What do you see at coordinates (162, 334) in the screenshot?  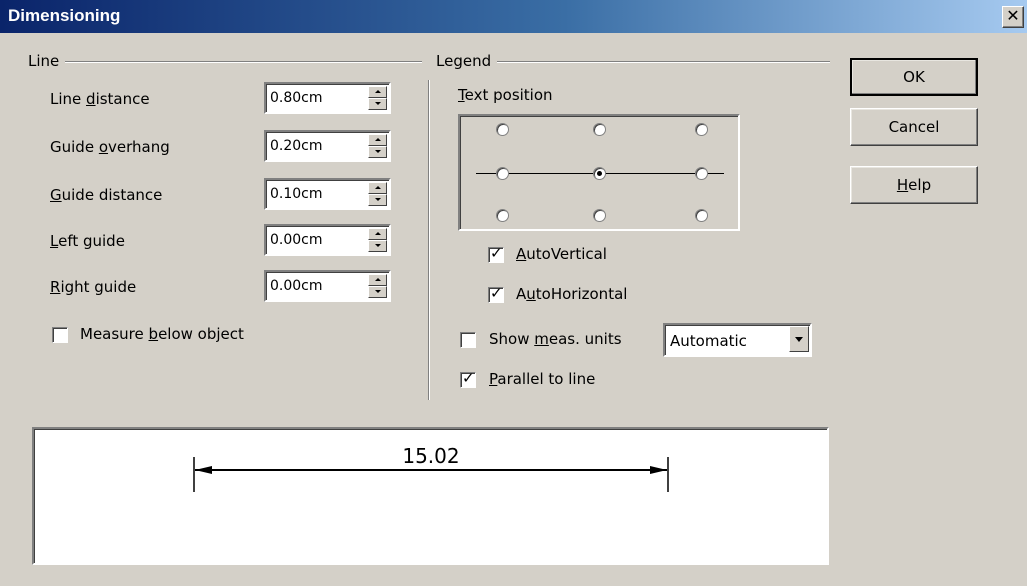 I see `measure-below-label: Measure below object` at bounding box center [162, 334].